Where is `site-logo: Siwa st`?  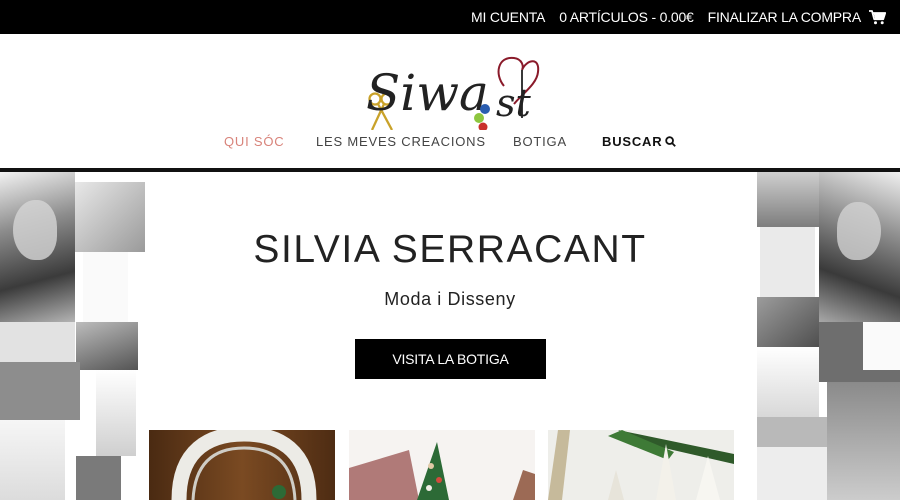
site-logo: Siwa st is located at coordinates (451, 87).